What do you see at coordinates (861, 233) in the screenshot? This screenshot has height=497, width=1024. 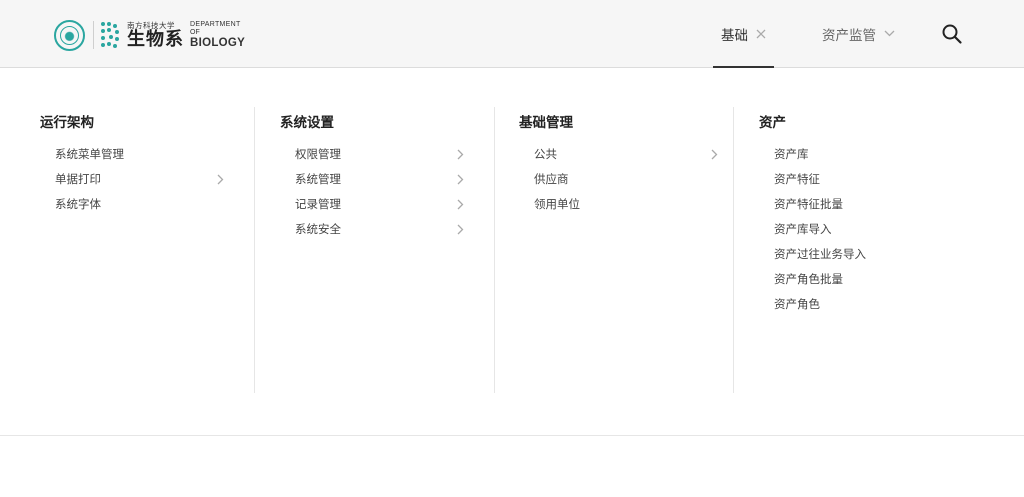 I see `menu-item: 资产库导入` at bounding box center [861, 233].